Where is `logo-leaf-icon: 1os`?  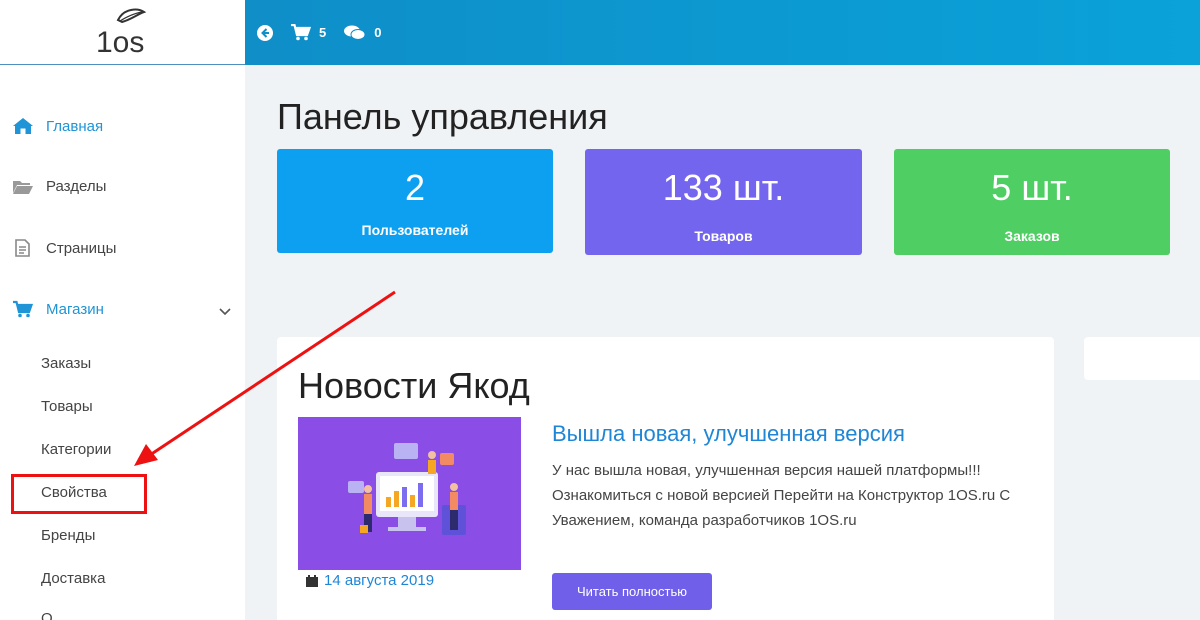 logo-leaf-icon: 1os is located at coordinates (121, 33).